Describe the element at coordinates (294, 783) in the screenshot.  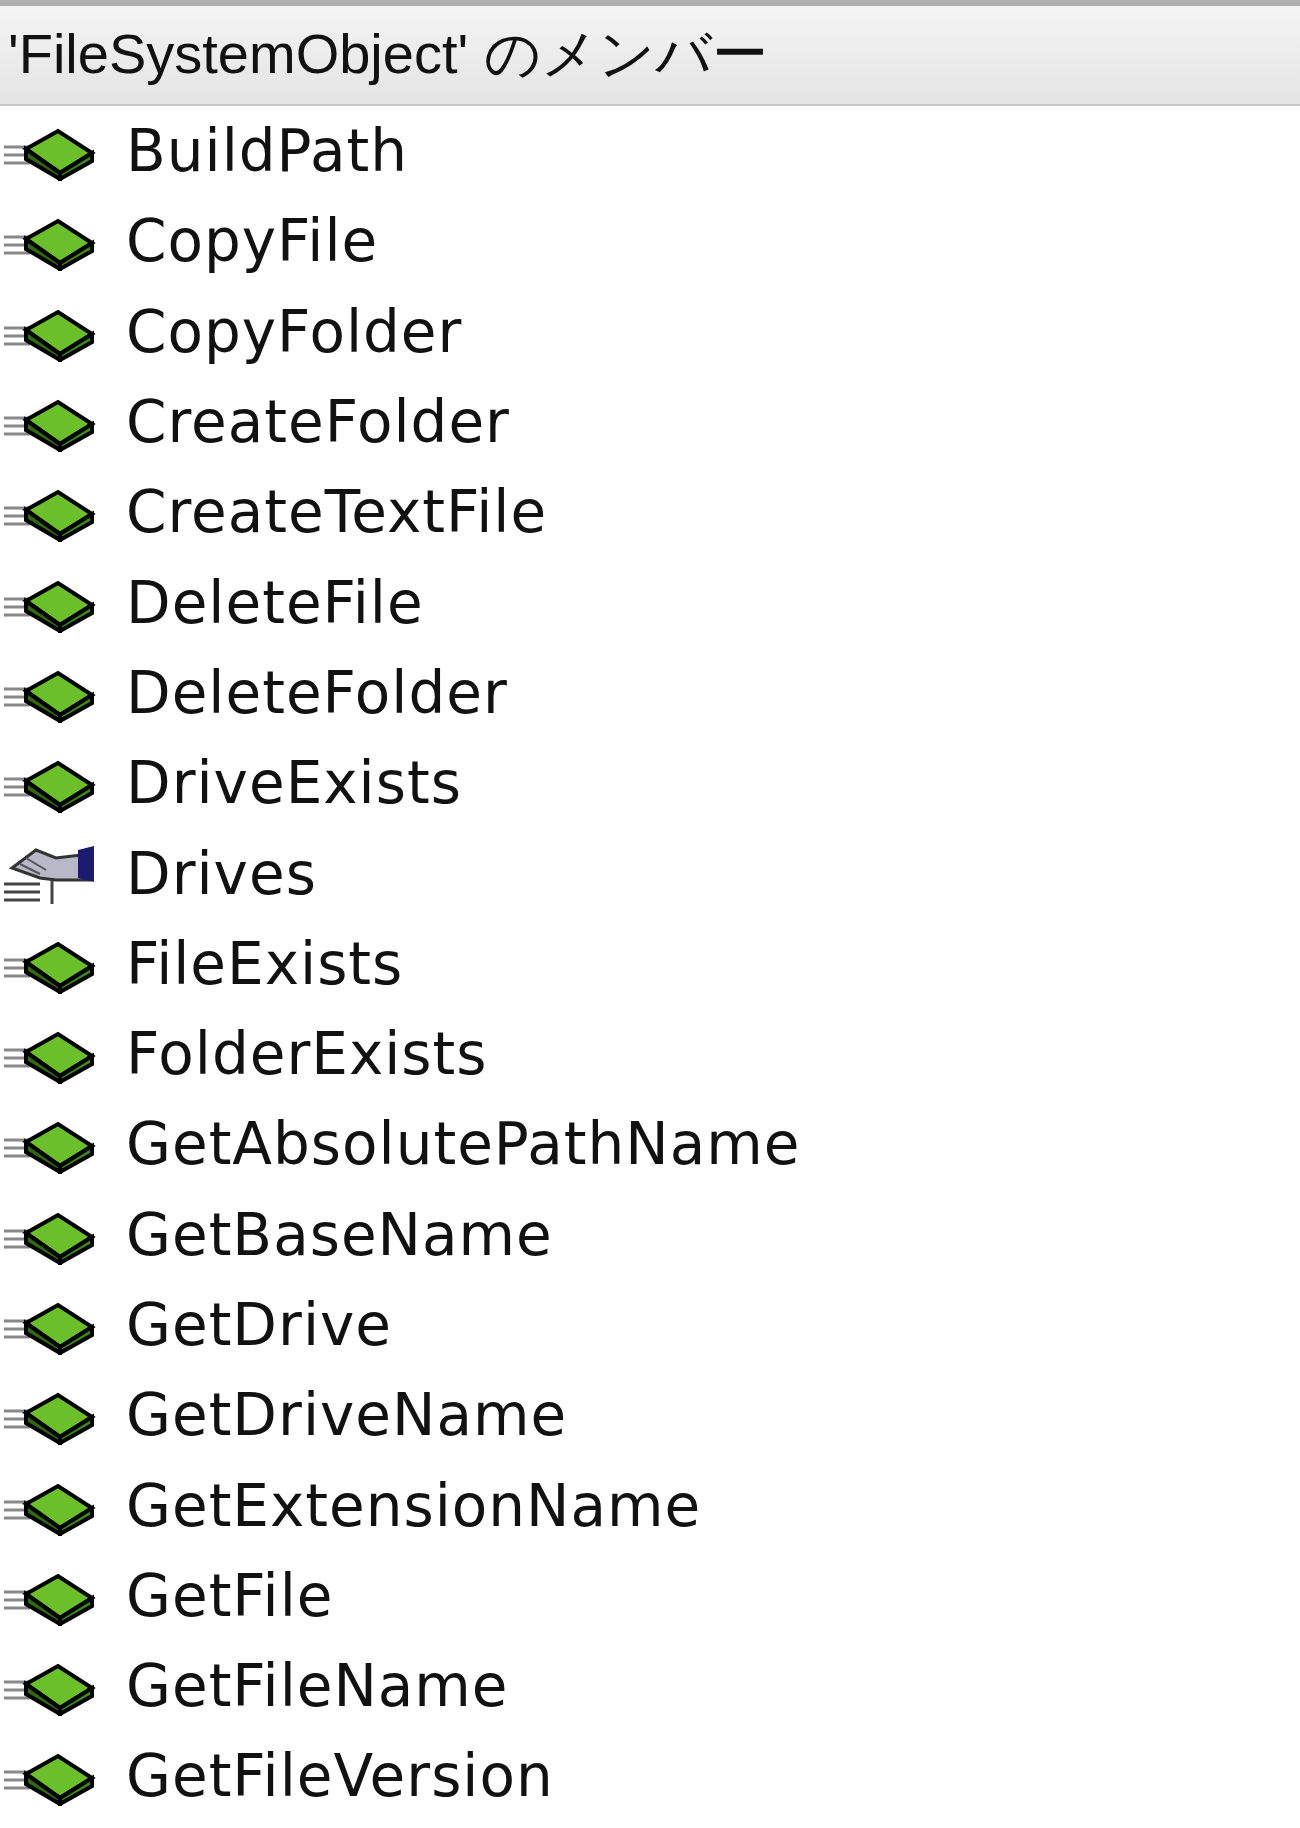
I see `member-name: DriveExists` at that location.